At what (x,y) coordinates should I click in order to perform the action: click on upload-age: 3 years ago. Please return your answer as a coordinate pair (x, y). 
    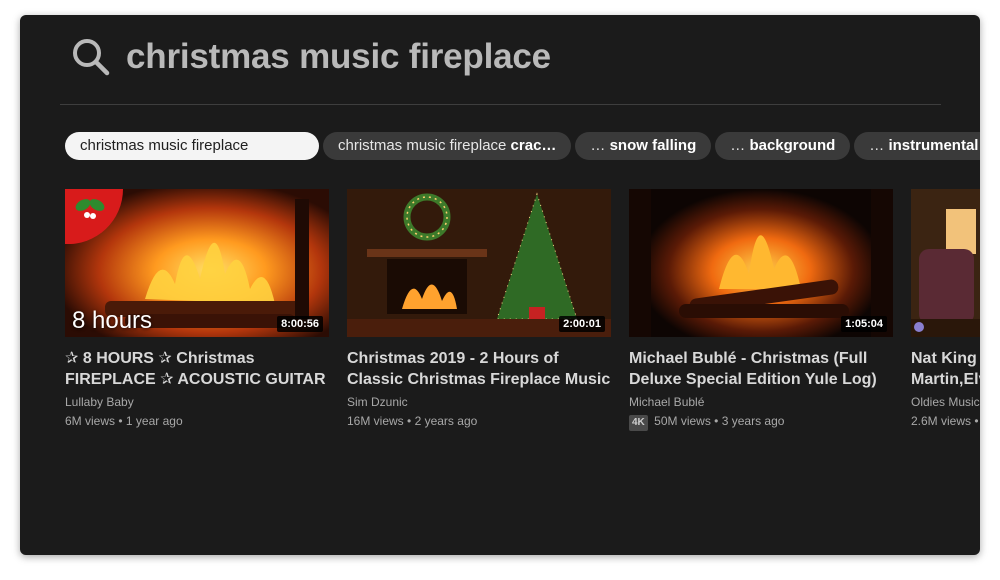
    Looking at the image, I should click on (753, 421).